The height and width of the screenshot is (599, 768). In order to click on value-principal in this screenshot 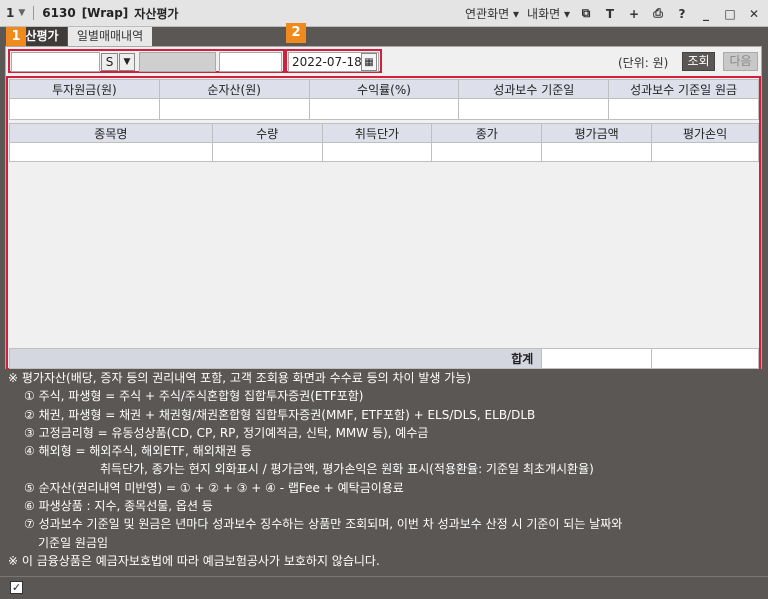, I will do `click(84, 109)`.